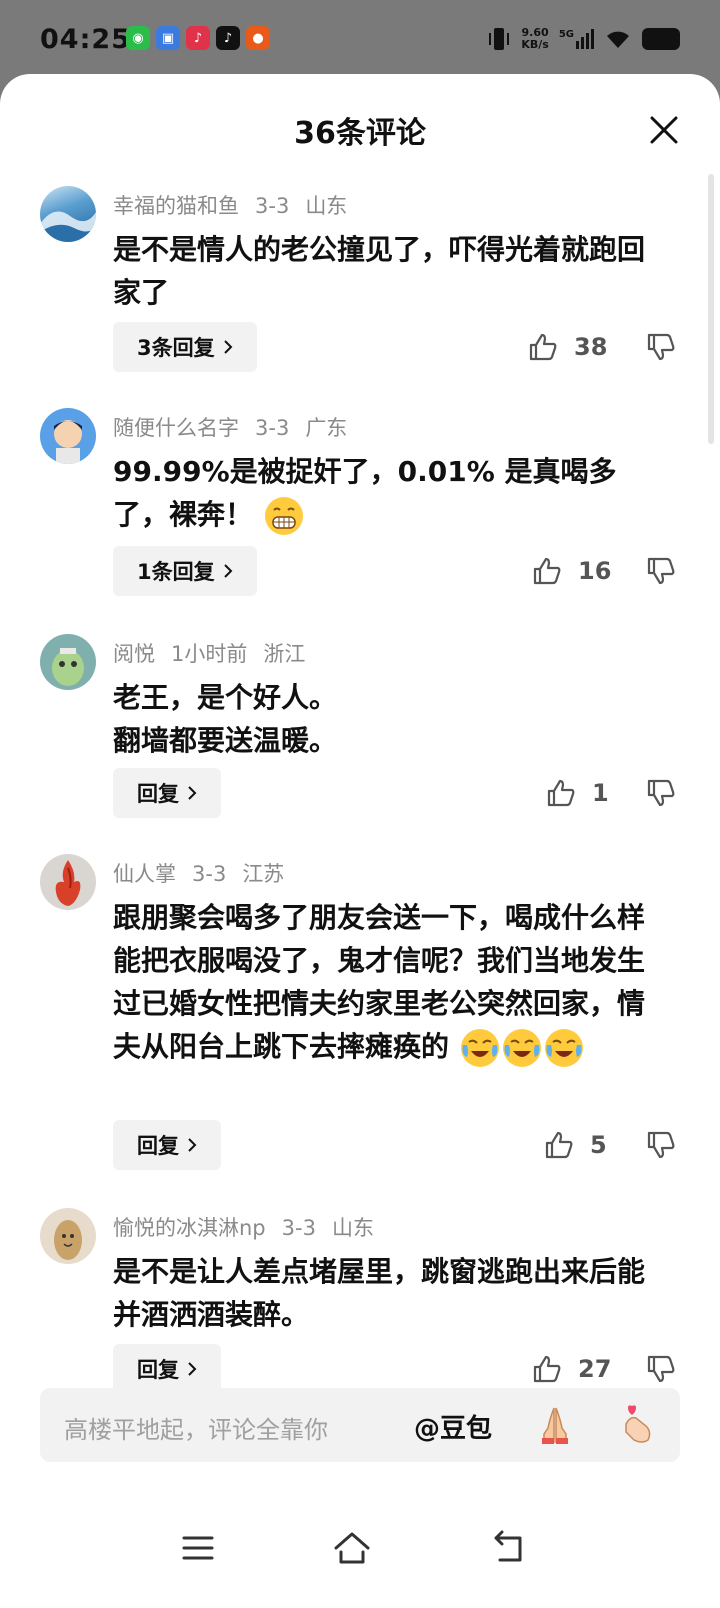  Describe the element at coordinates (360, 133) in the screenshot. I see `comments-title: 36条评论` at that location.